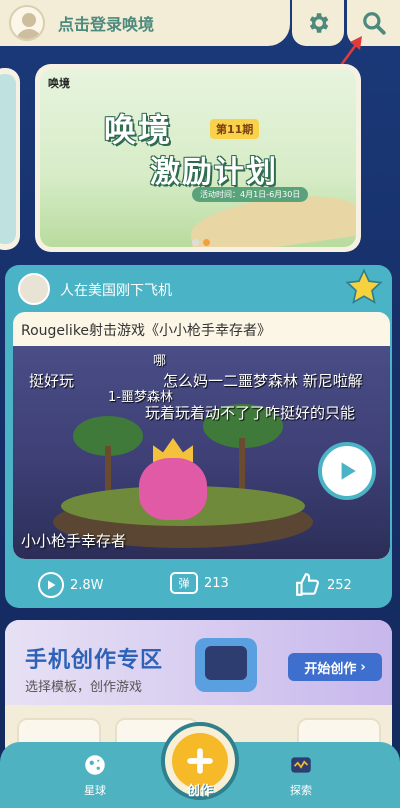 Image resolution: width=400 pixels, height=808 pixels. What do you see at coordinates (263, 381) in the screenshot?
I see `danmaku-text: 怎么妈一二噩梦森林 新尼啦解` at bounding box center [263, 381].